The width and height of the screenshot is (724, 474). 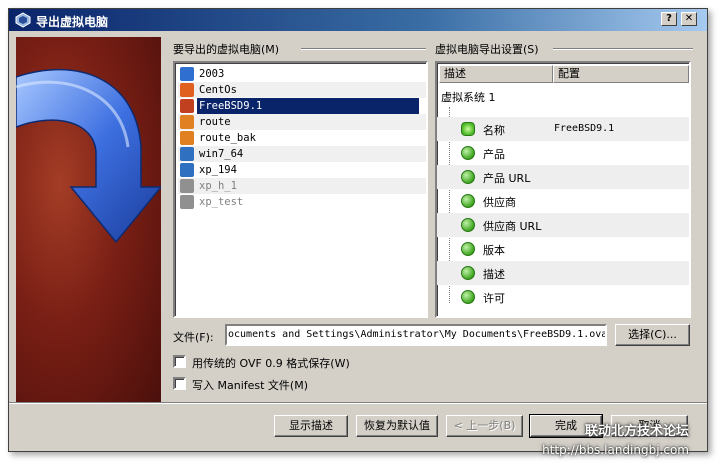 I want to click on license-icon, so click(x=468, y=297).